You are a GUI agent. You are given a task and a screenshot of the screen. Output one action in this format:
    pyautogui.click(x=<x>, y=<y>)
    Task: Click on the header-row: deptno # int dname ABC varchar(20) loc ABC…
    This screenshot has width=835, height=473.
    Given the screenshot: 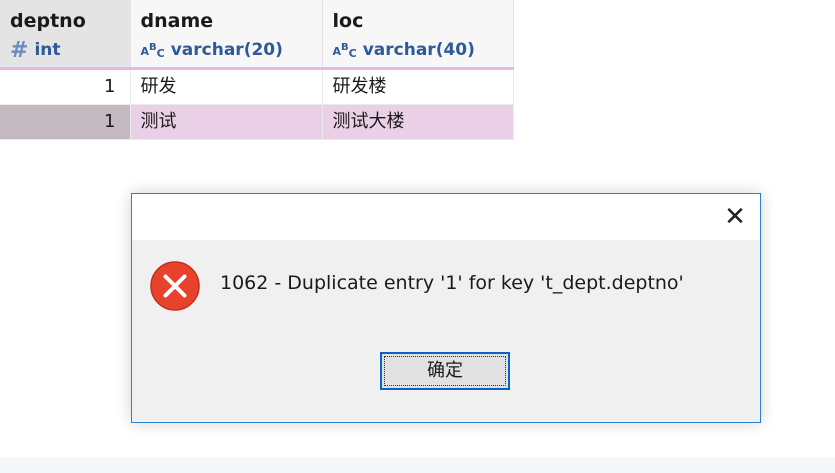 What is the action you would take?
    pyautogui.click(x=257, y=35)
    